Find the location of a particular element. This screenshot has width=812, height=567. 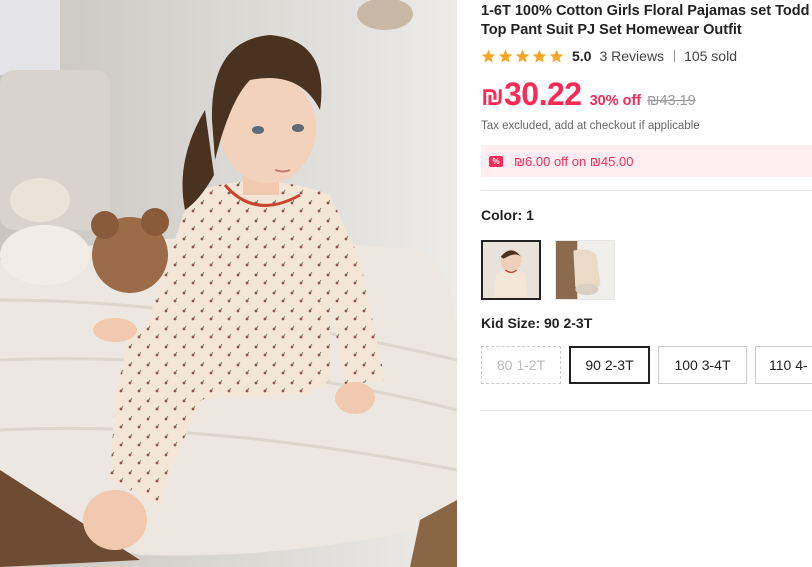

sold-count: 105 sold is located at coordinates (710, 56).